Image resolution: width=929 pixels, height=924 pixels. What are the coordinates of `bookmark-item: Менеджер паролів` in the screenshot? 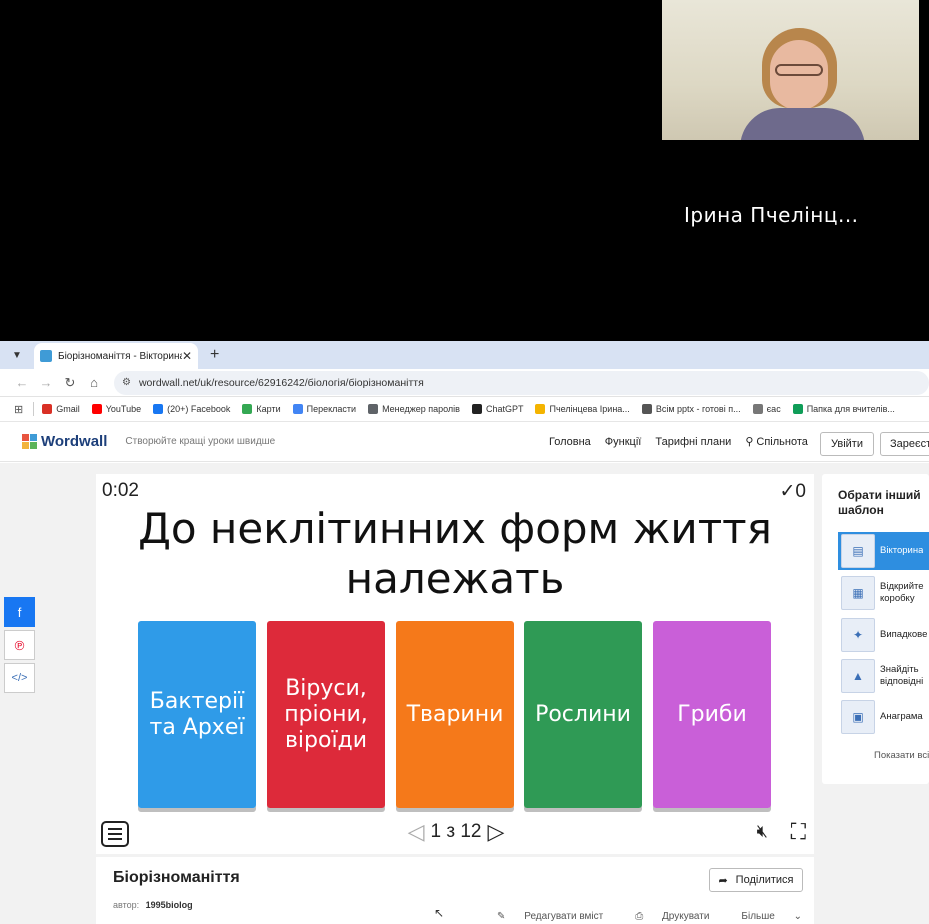 It's located at (414, 409).